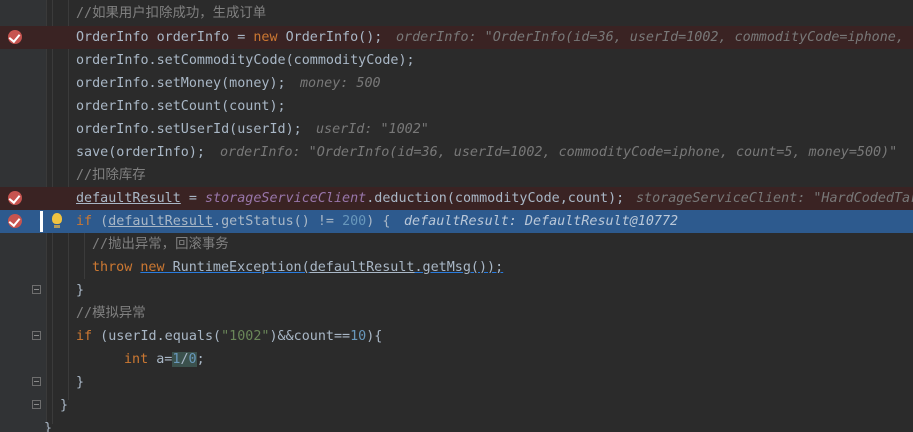  What do you see at coordinates (456, 175) in the screenshot?
I see `code-line: //扣除库存` at bounding box center [456, 175].